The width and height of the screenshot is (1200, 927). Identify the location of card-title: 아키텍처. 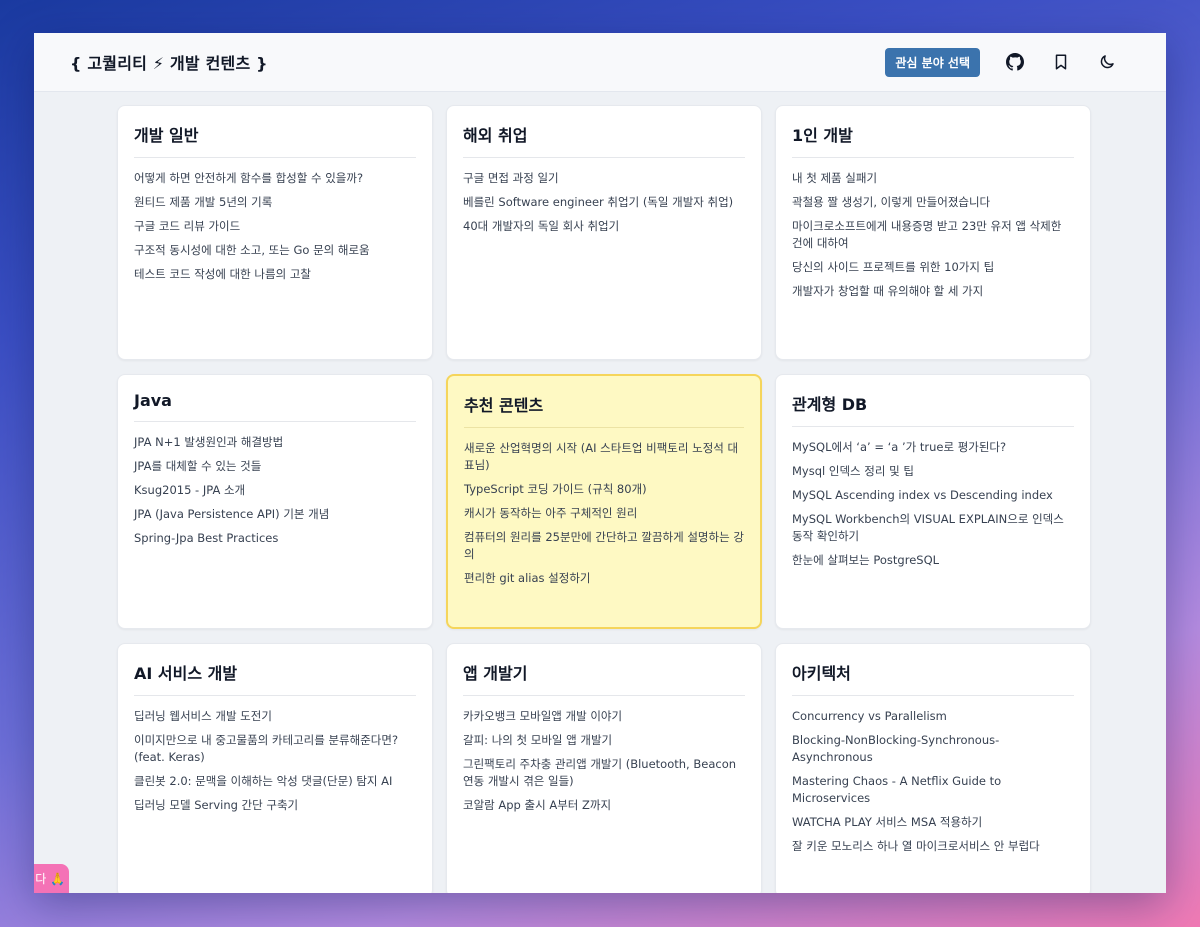
(933, 678).